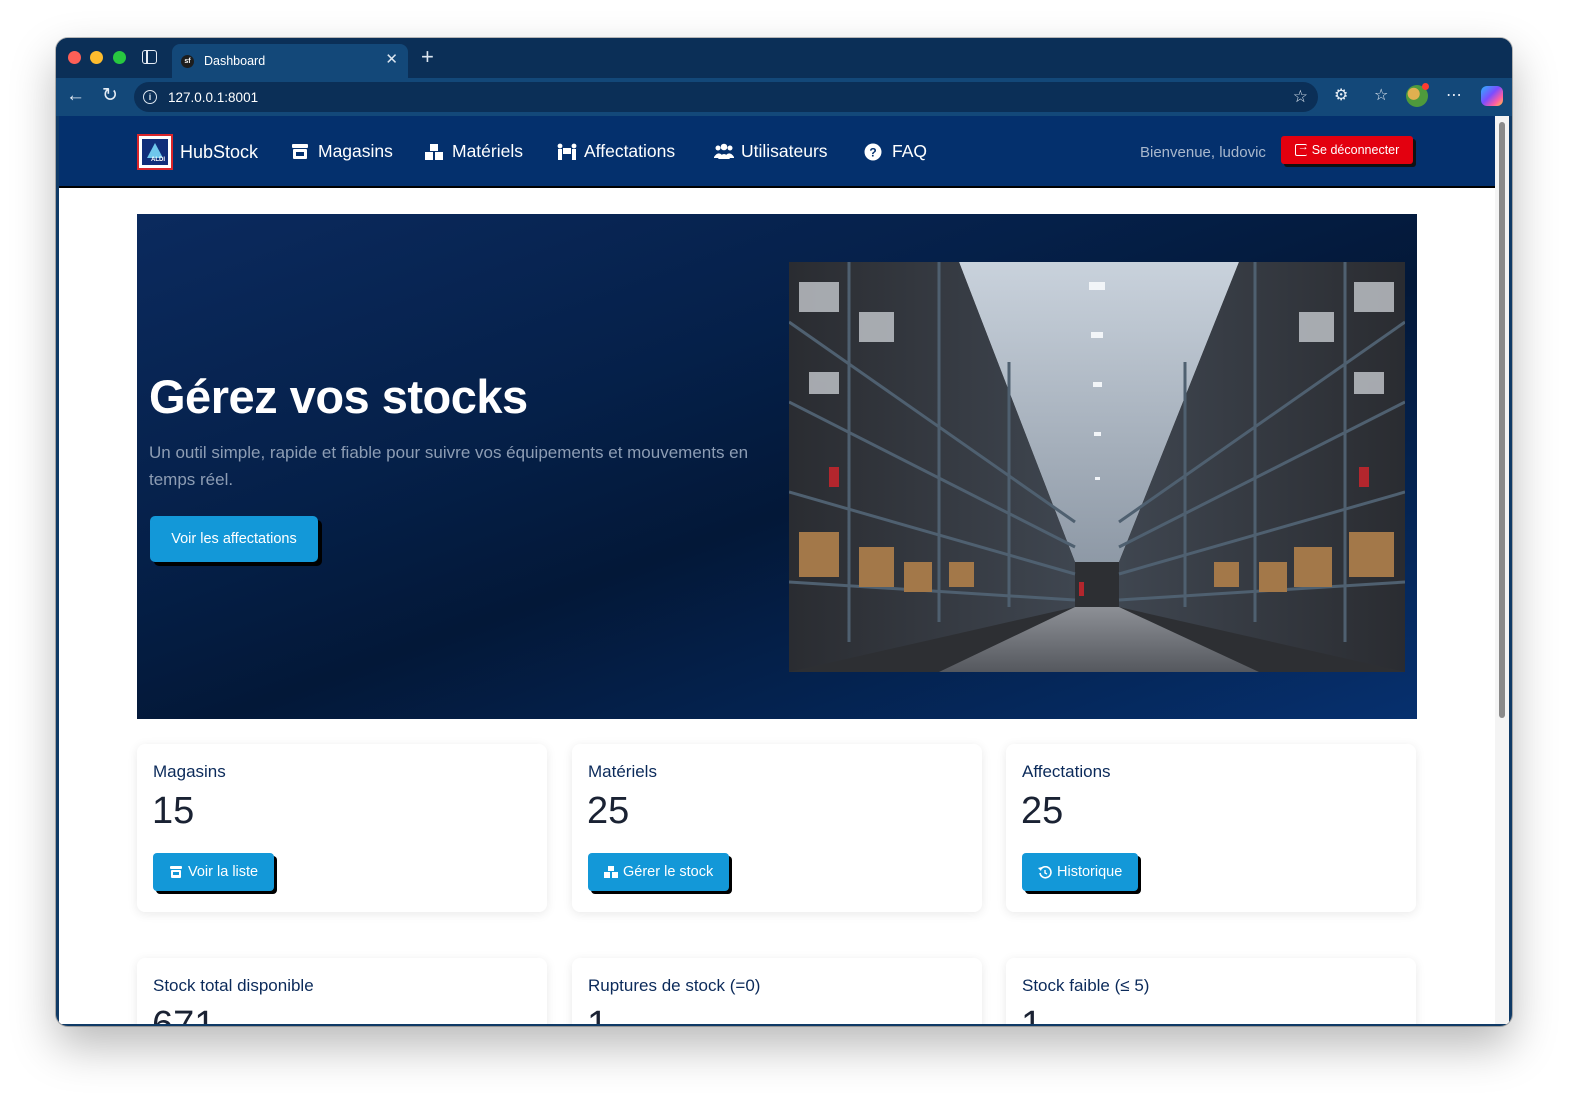 This screenshot has width=1588, height=1115. What do you see at coordinates (110, 96) in the screenshot?
I see `reload-icon: ↻` at bounding box center [110, 96].